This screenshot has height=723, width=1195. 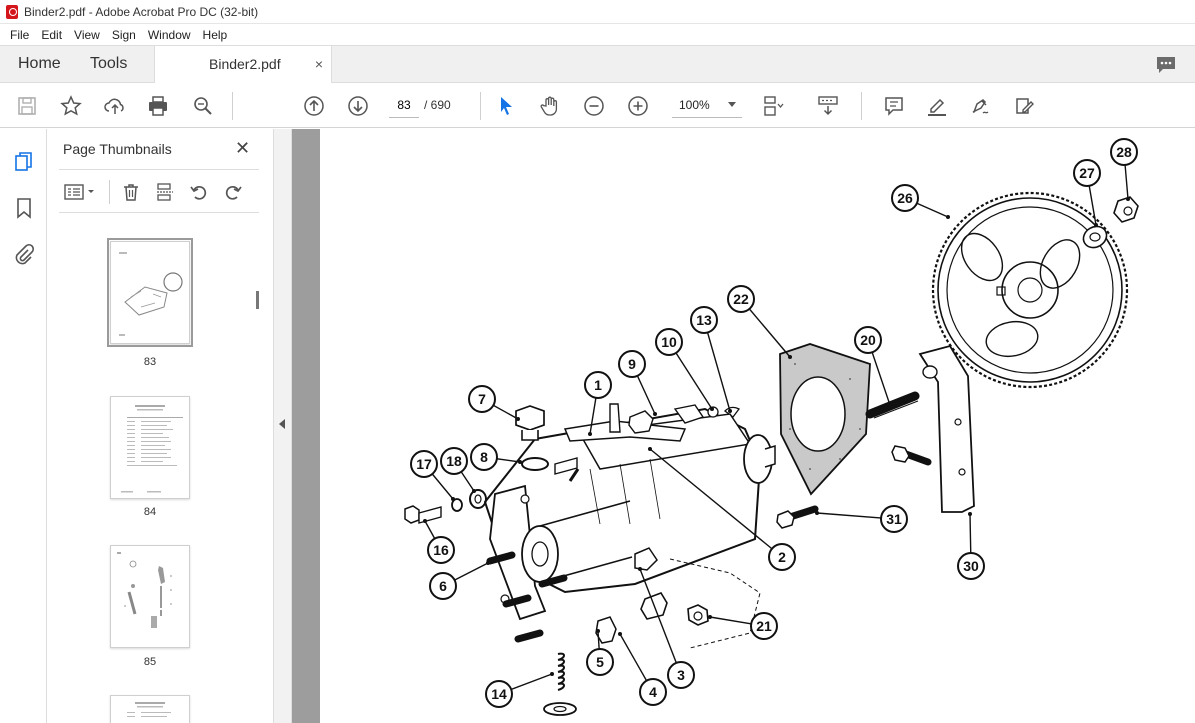 I want to click on panel-scrollbar, so click(x=258, y=471).